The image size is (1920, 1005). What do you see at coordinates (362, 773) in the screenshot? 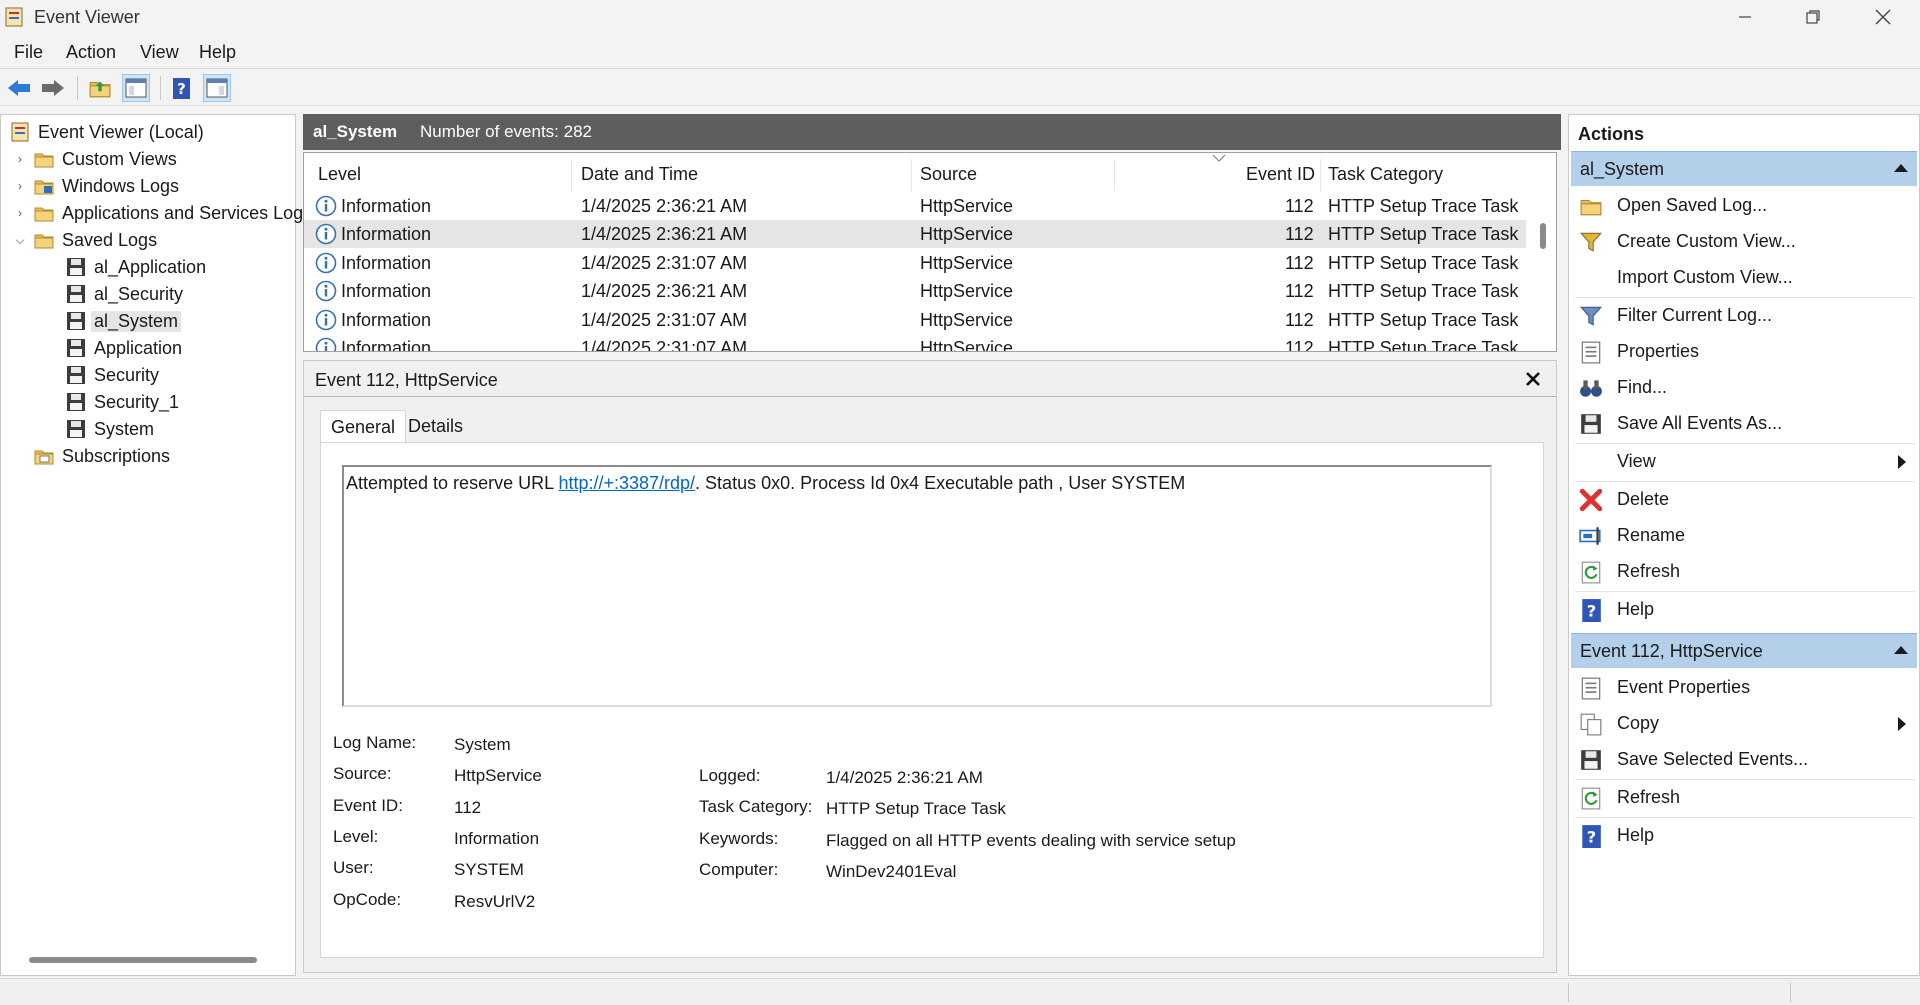
I see `prop-label-source: Source:` at bounding box center [362, 773].